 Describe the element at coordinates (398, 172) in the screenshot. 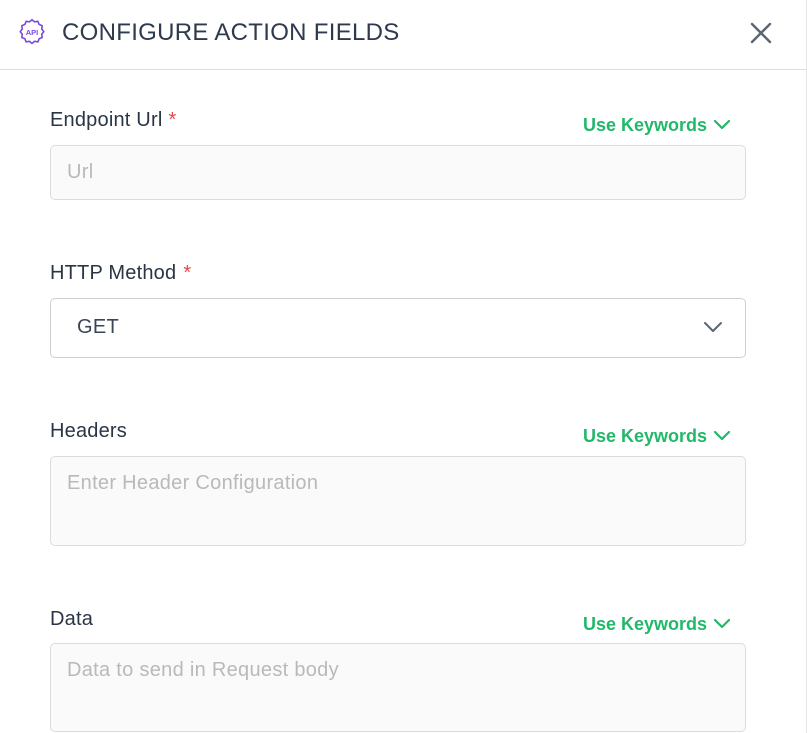

I see `endpoint-url-input: Url` at that location.